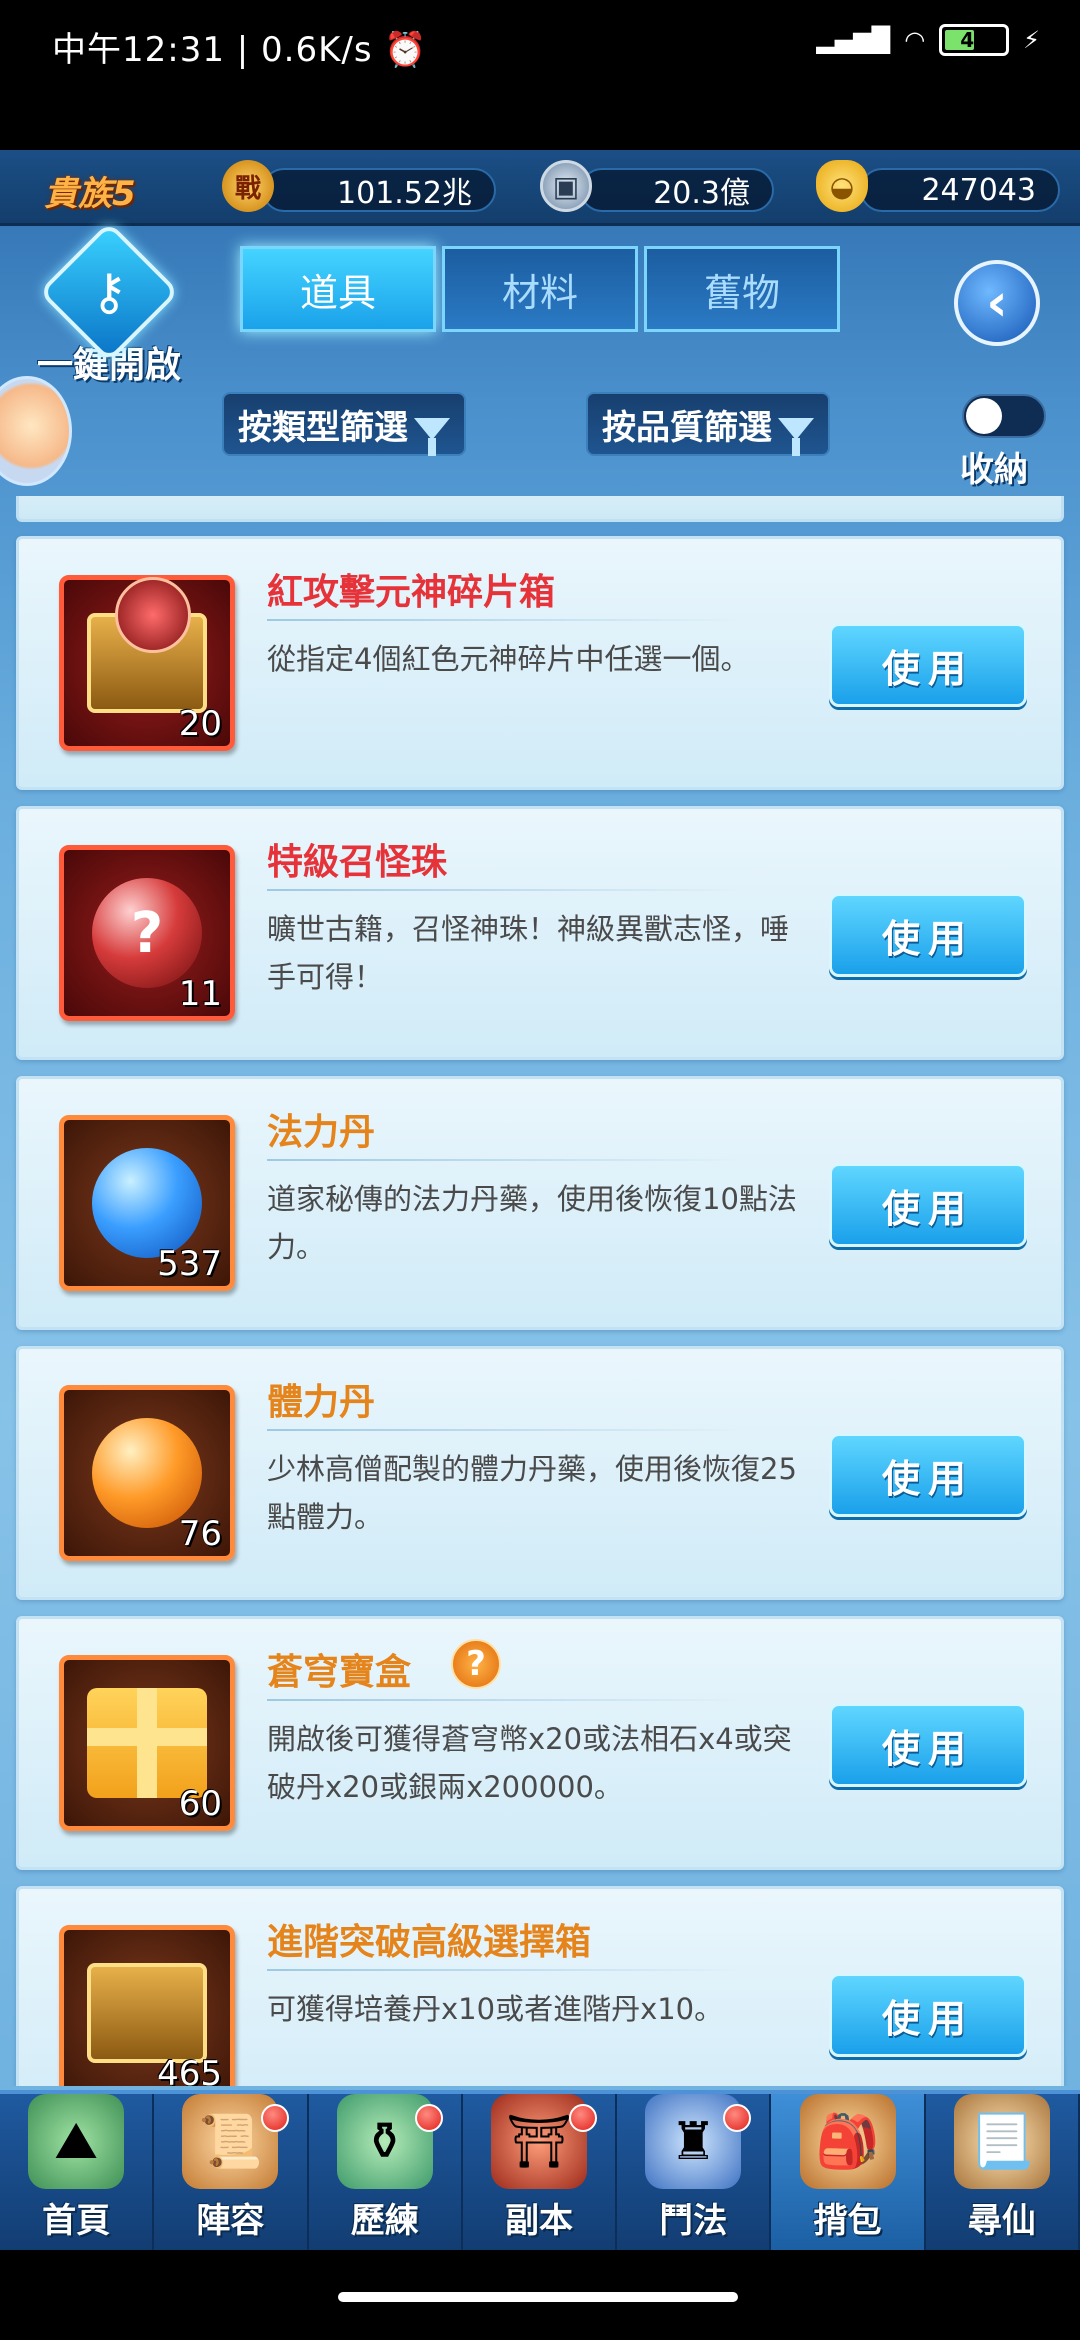 This screenshot has width=1080, height=2340. I want to click on list-item: 76 體力丹 少林高僧配製的體力丹藥，使用後恢復25點體力。 使用, so click(540, 1473).